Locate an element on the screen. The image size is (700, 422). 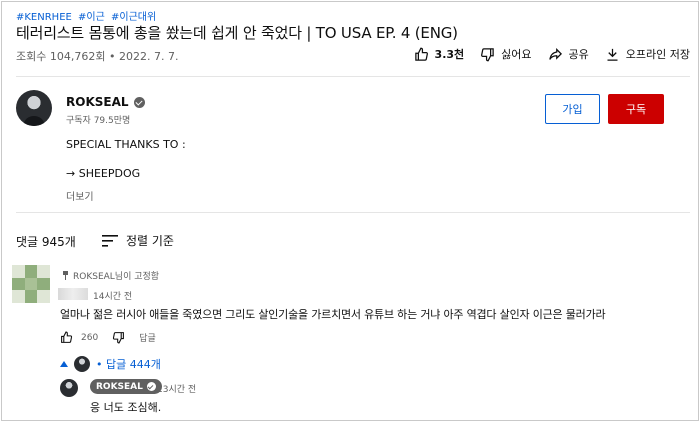
reply-author-name: ROKSEAL is located at coordinates (119, 386).